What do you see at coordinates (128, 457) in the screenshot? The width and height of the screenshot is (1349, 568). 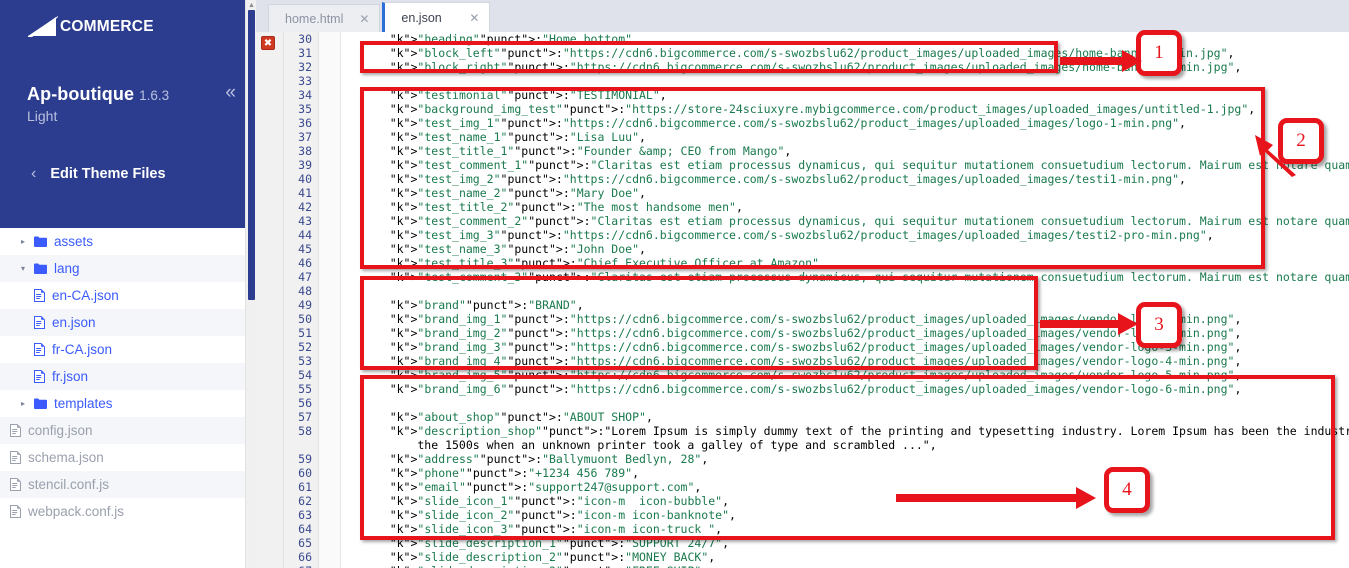 I see `tree-item-schema-json: schema.json` at bounding box center [128, 457].